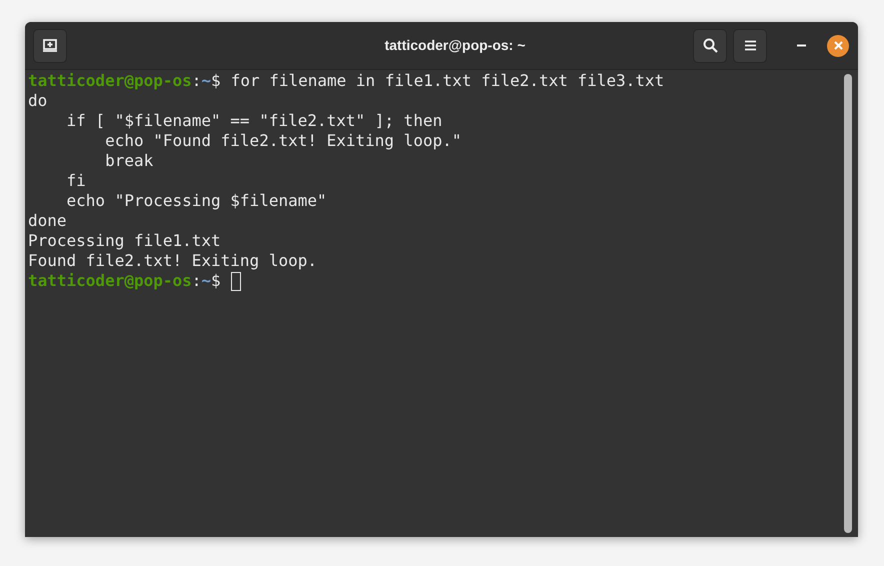  I want to click on search-icon, so click(710, 45).